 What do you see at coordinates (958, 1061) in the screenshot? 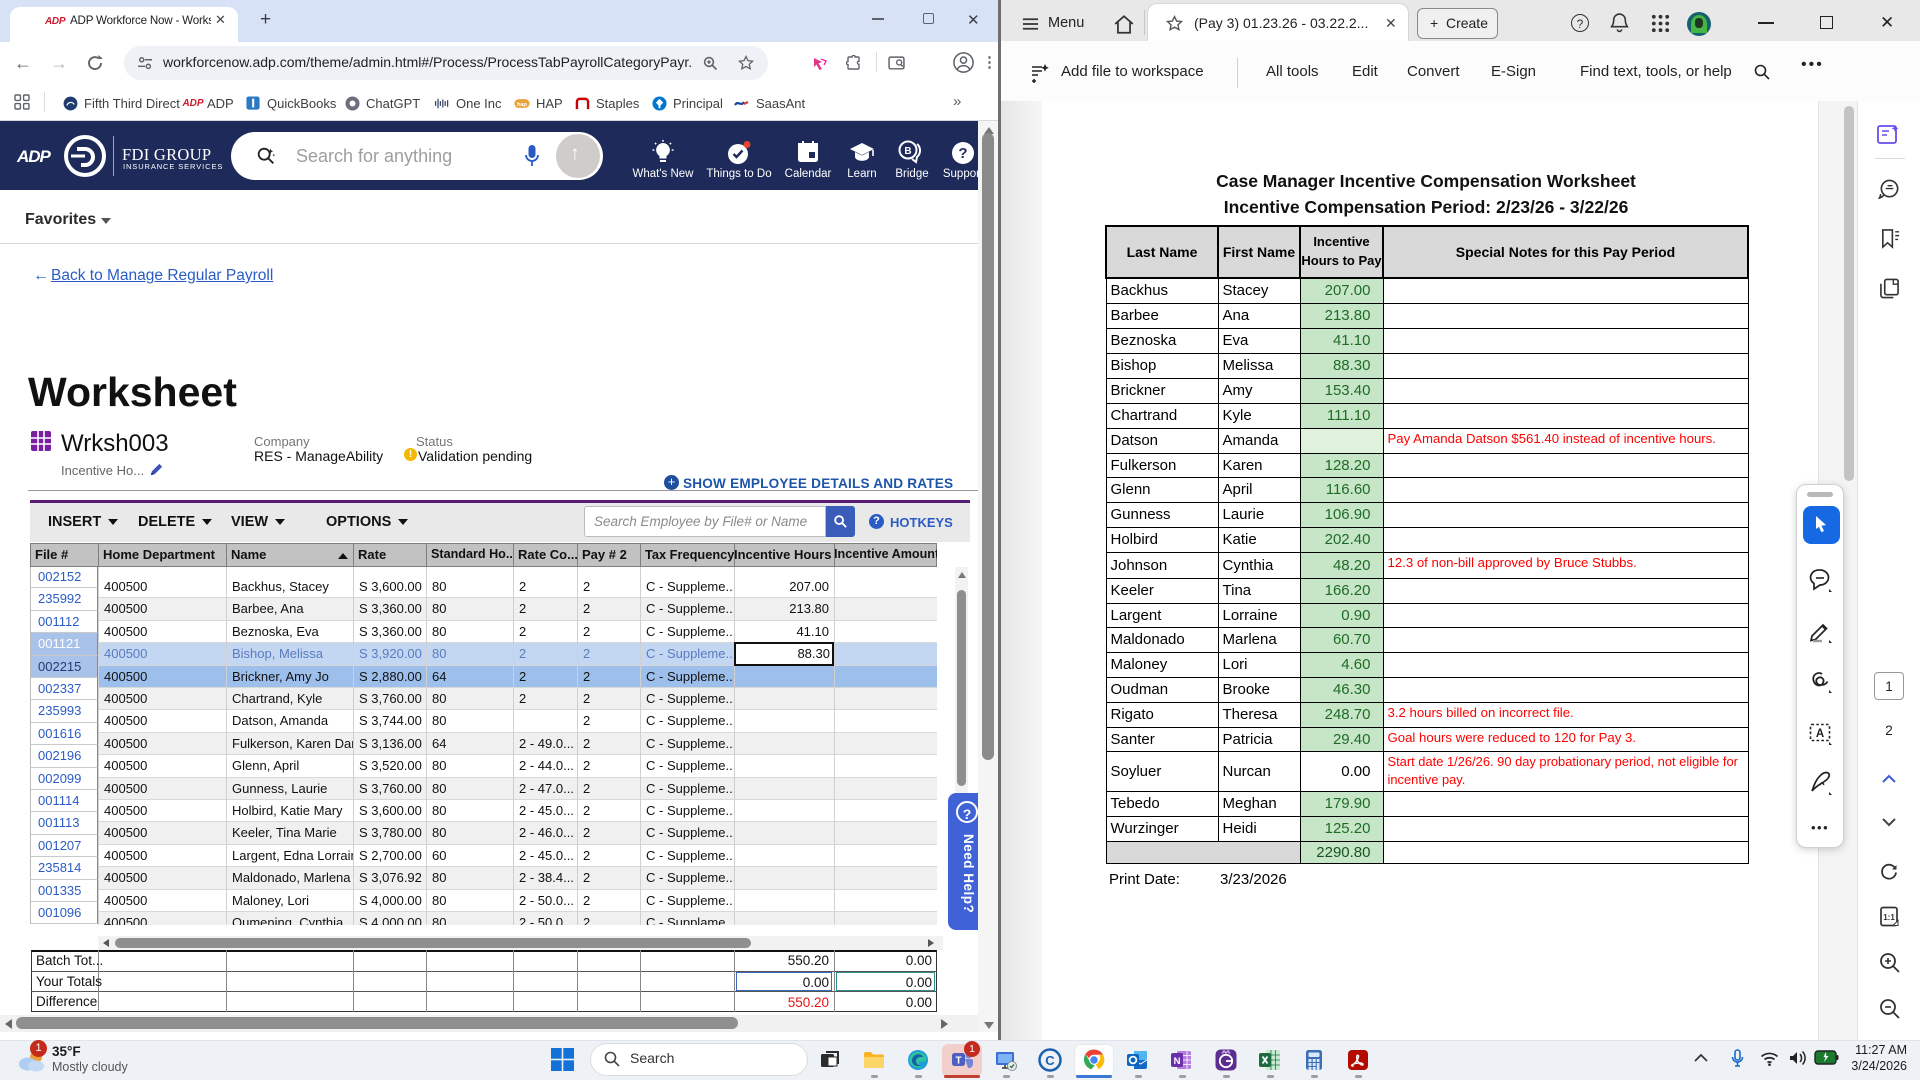
I see `svg-text: T` at bounding box center [958, 1061].